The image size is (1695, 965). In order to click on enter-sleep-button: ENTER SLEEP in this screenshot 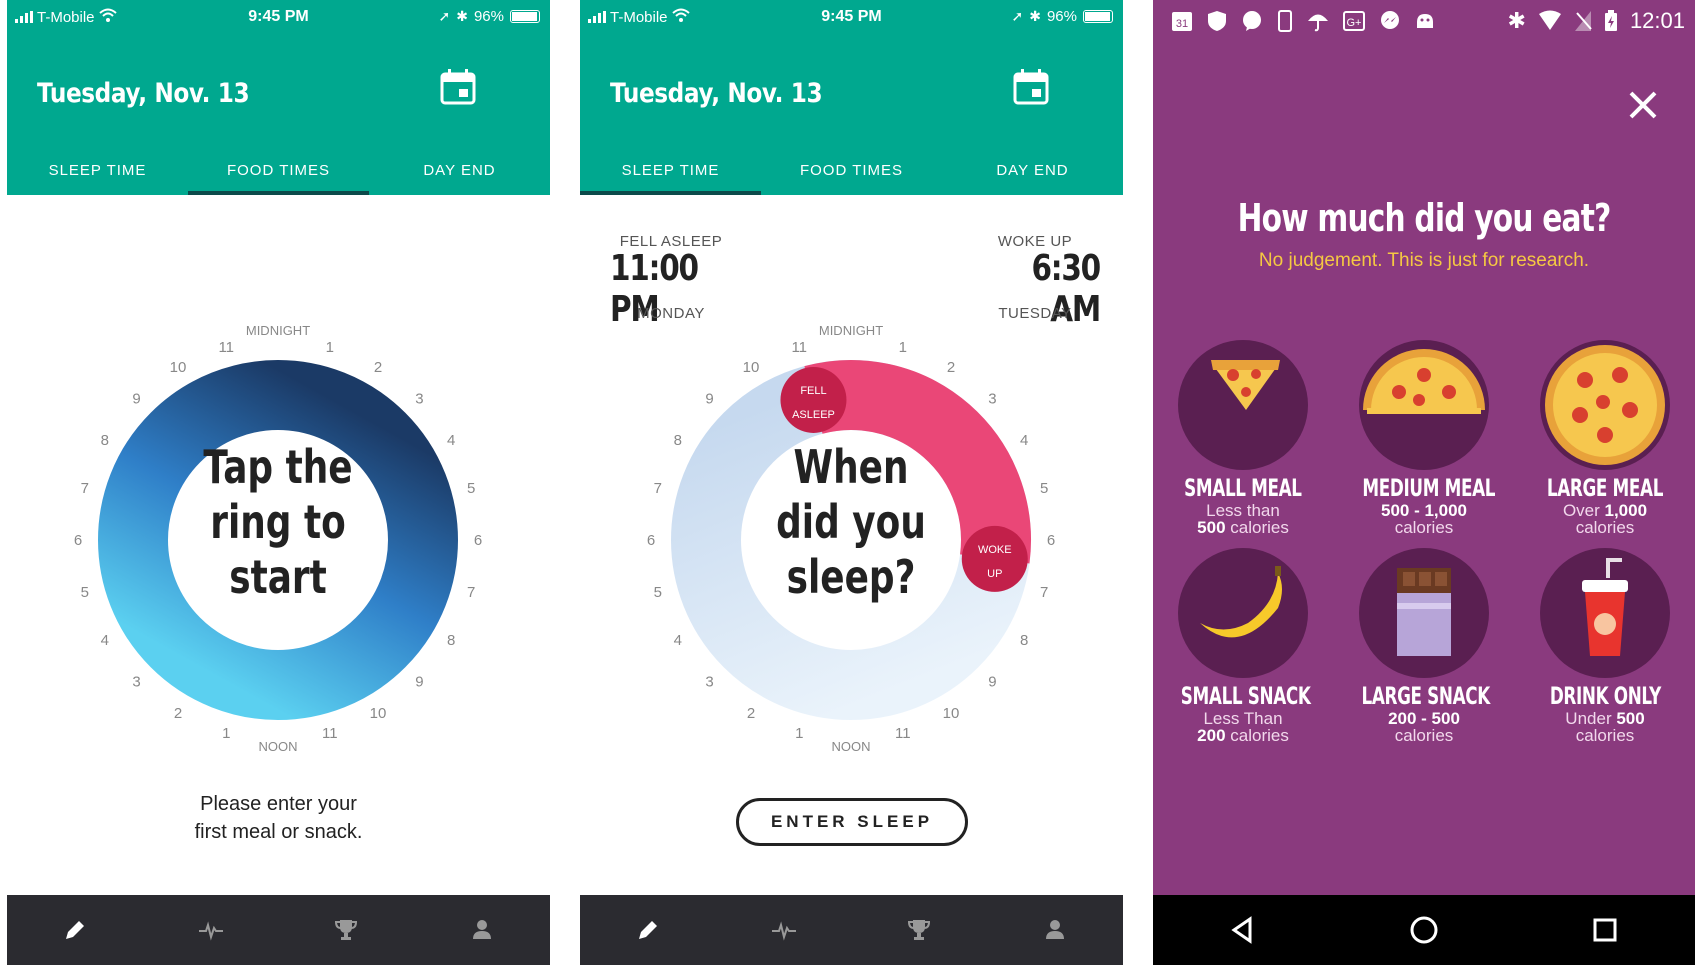, I will do `click(852, 822)`.